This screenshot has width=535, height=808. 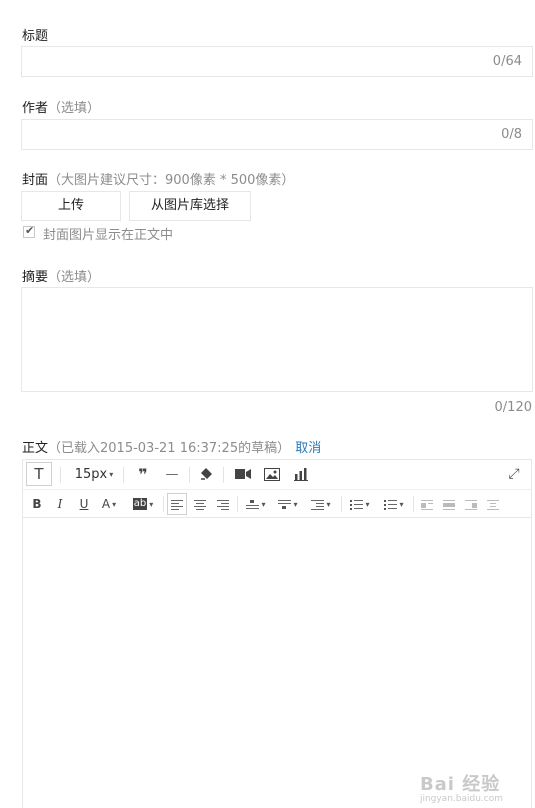 I want to click on cover-label: 封面, so click(x=35, y=180).